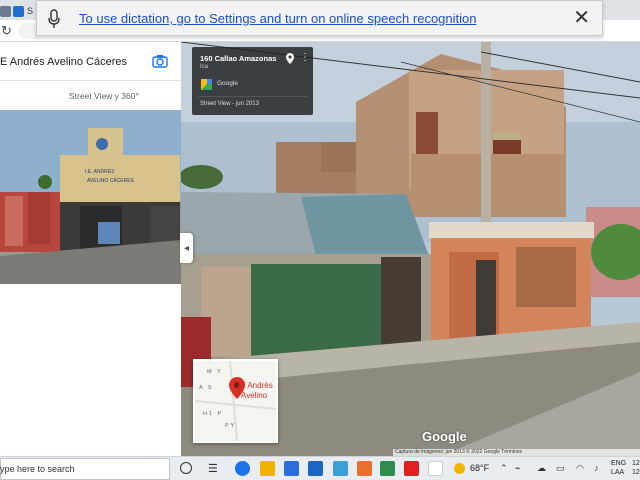 The width and height of the screenshot is (640, 480). What do you see at coordinates (85, 469) in the screenshot?
I see `taskbar-search-box: Type here to search` at bounding box center [85, 469].